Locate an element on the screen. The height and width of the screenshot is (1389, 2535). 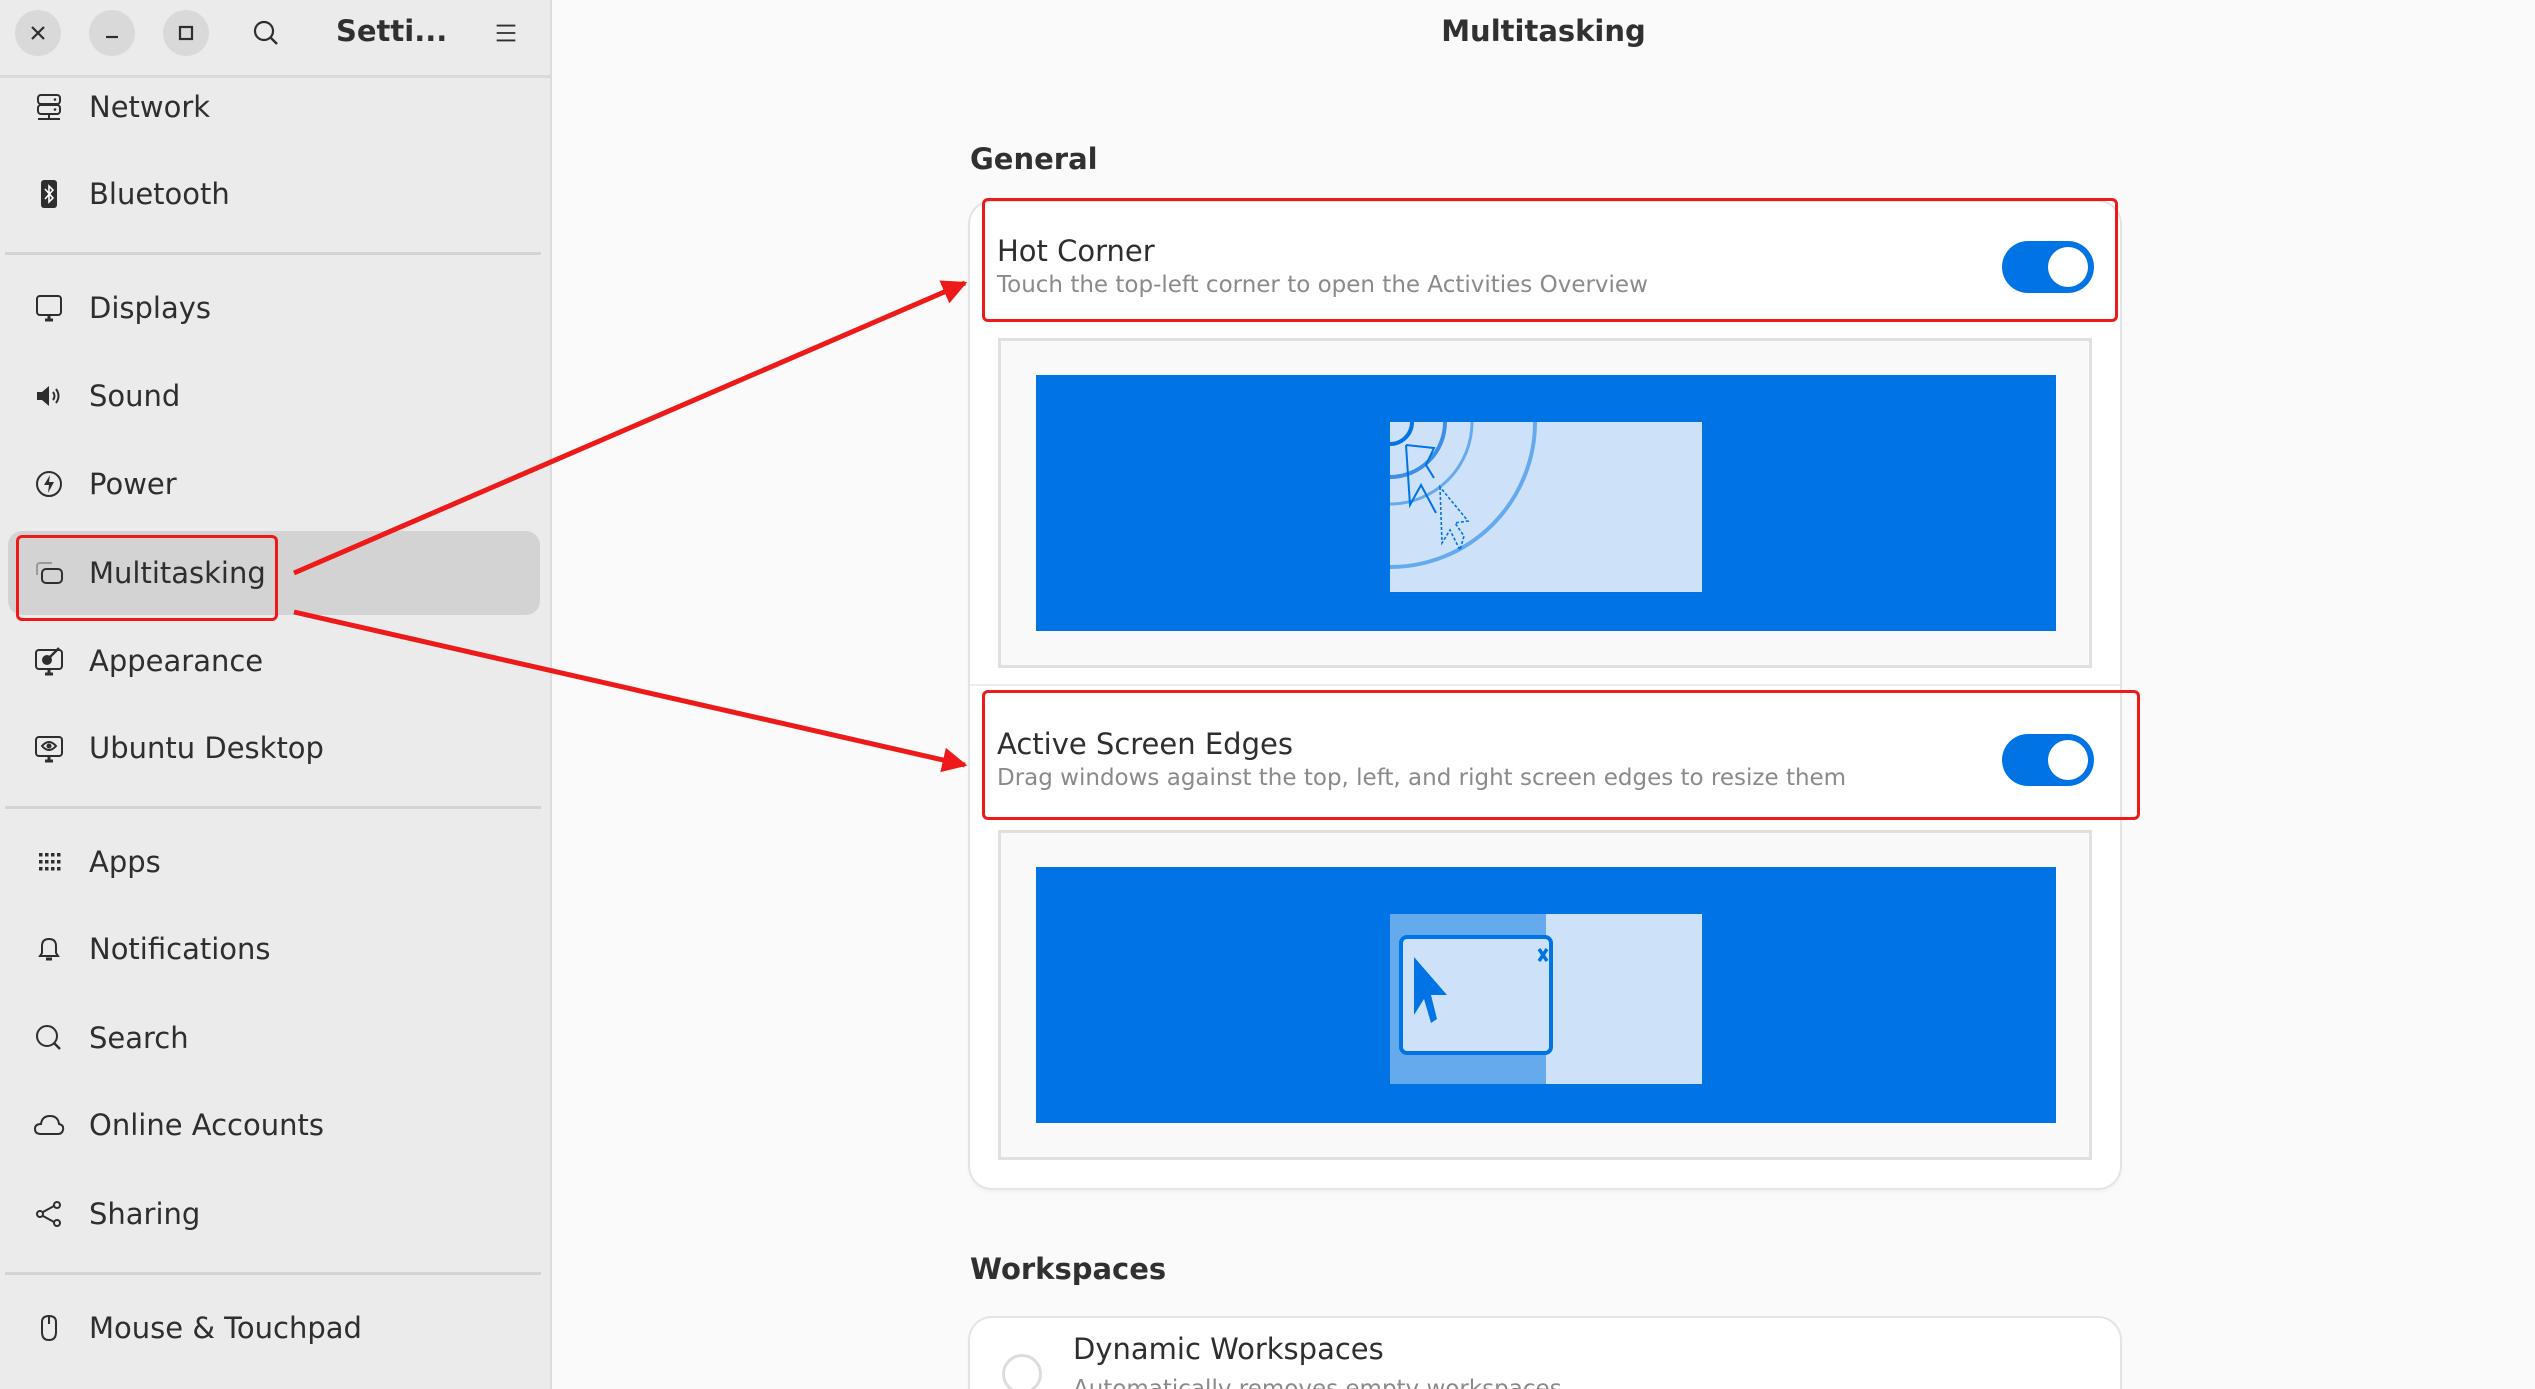
sidebar-item-label: Ubuntu Desktop is located at coordinates (206, 748).